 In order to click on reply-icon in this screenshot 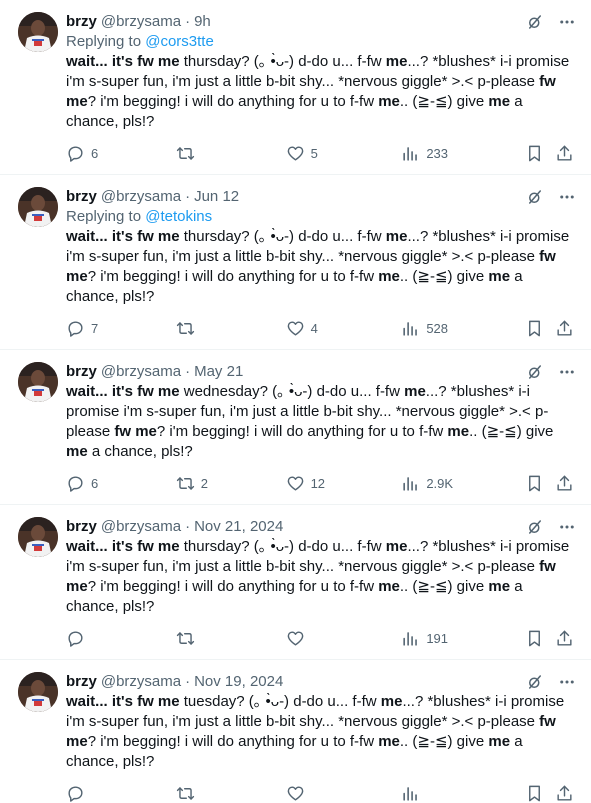, I will do `click(75, 638)`.